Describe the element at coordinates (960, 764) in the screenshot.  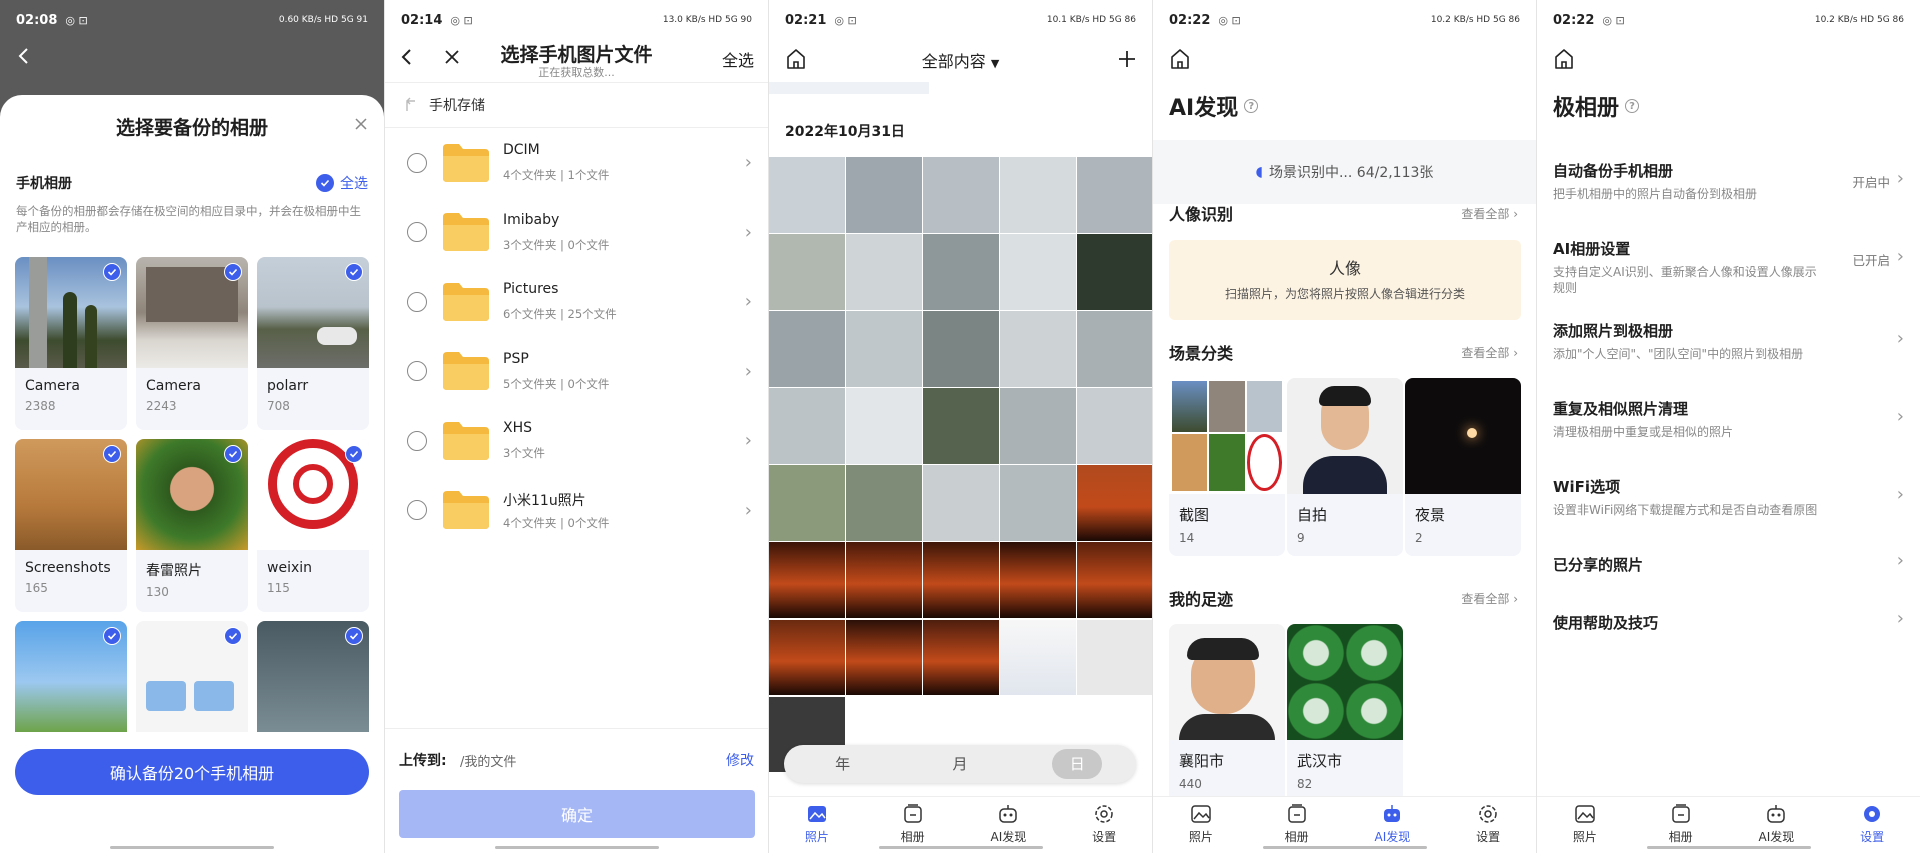
I see `segment-month: 月` at that location.